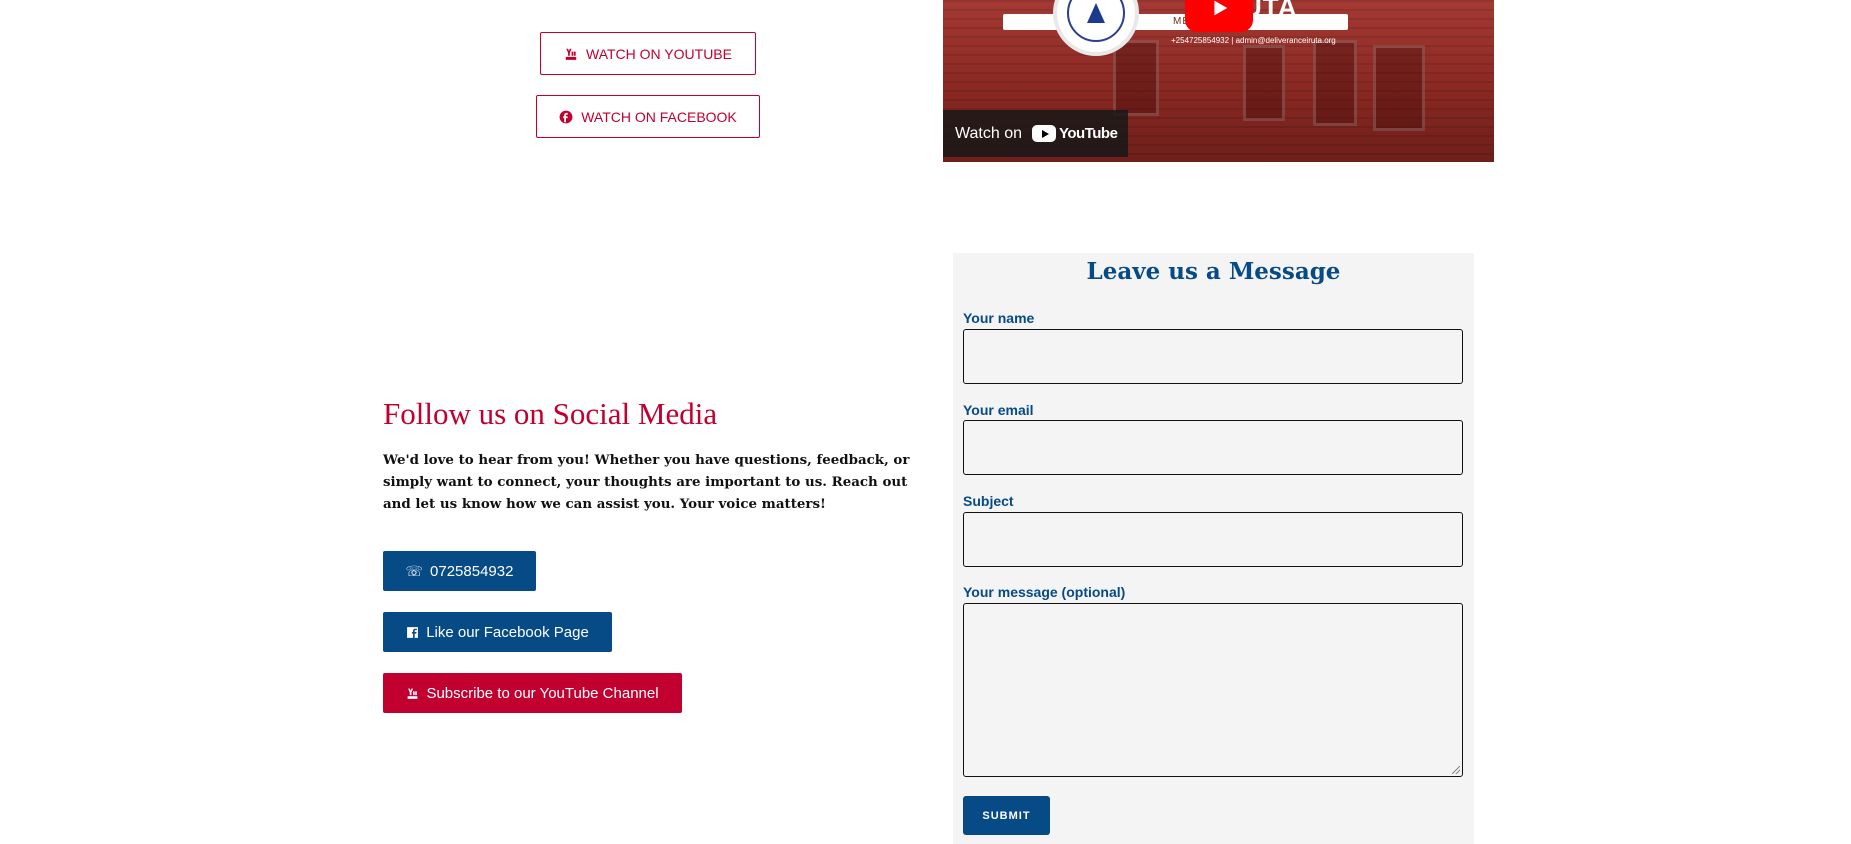 The image size is (1851, 844). I want to click on message-label: Your message (optional), so click(1044, 592).